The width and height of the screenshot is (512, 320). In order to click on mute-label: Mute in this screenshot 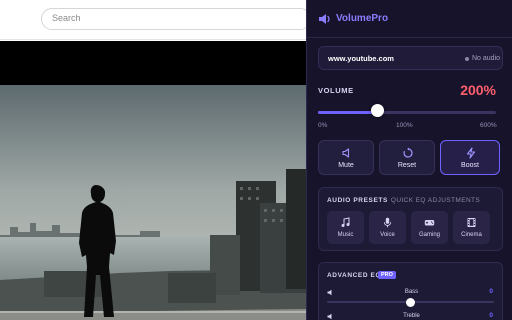, I will do `click(346, 165)`.